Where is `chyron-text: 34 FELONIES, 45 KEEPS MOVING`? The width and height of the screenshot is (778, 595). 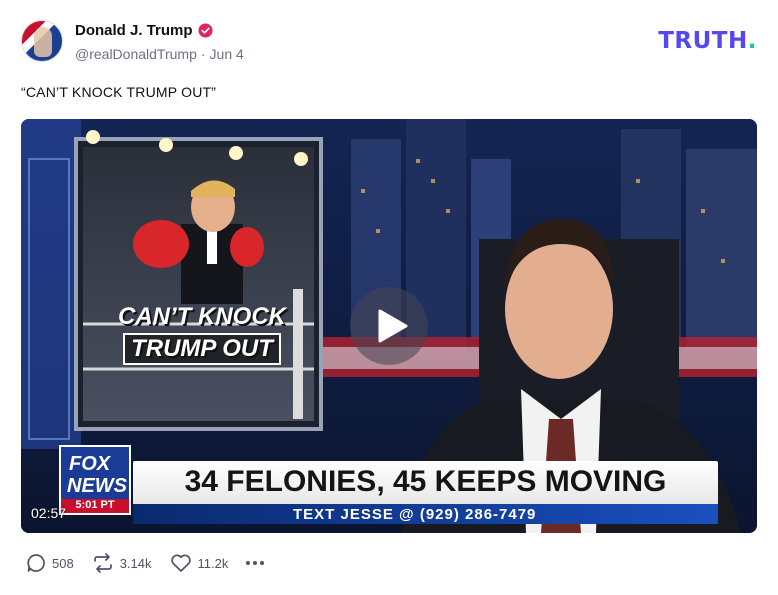
chyron-text: 34 FELONIES, 45 KEEPS MOVING is located at coordinates (425, 481).